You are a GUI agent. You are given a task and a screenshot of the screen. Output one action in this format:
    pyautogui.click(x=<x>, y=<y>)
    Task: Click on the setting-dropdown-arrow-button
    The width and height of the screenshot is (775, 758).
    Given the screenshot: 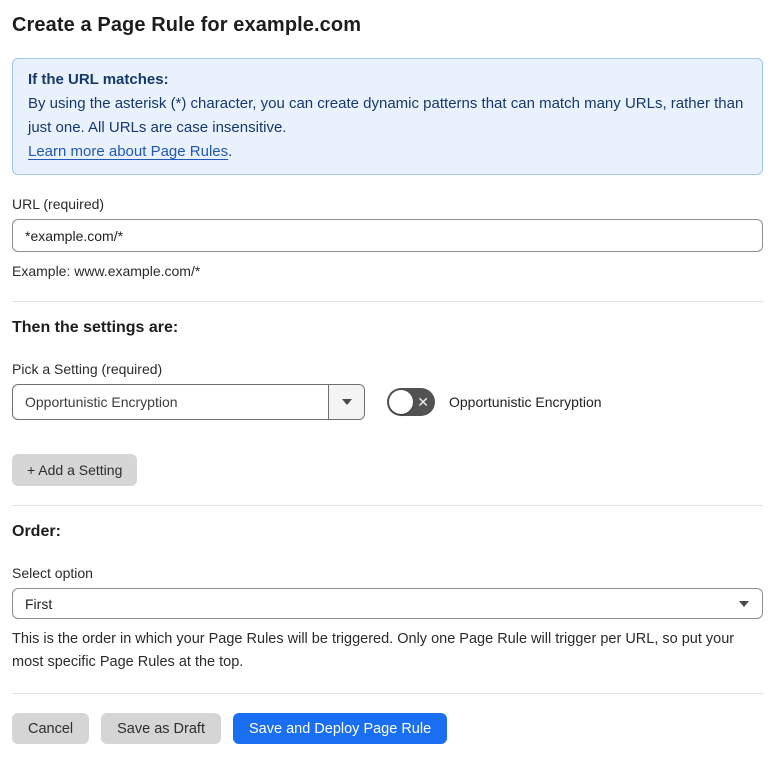 What is the action you would take?
    pyautogui.click(x=346, y=402)
    